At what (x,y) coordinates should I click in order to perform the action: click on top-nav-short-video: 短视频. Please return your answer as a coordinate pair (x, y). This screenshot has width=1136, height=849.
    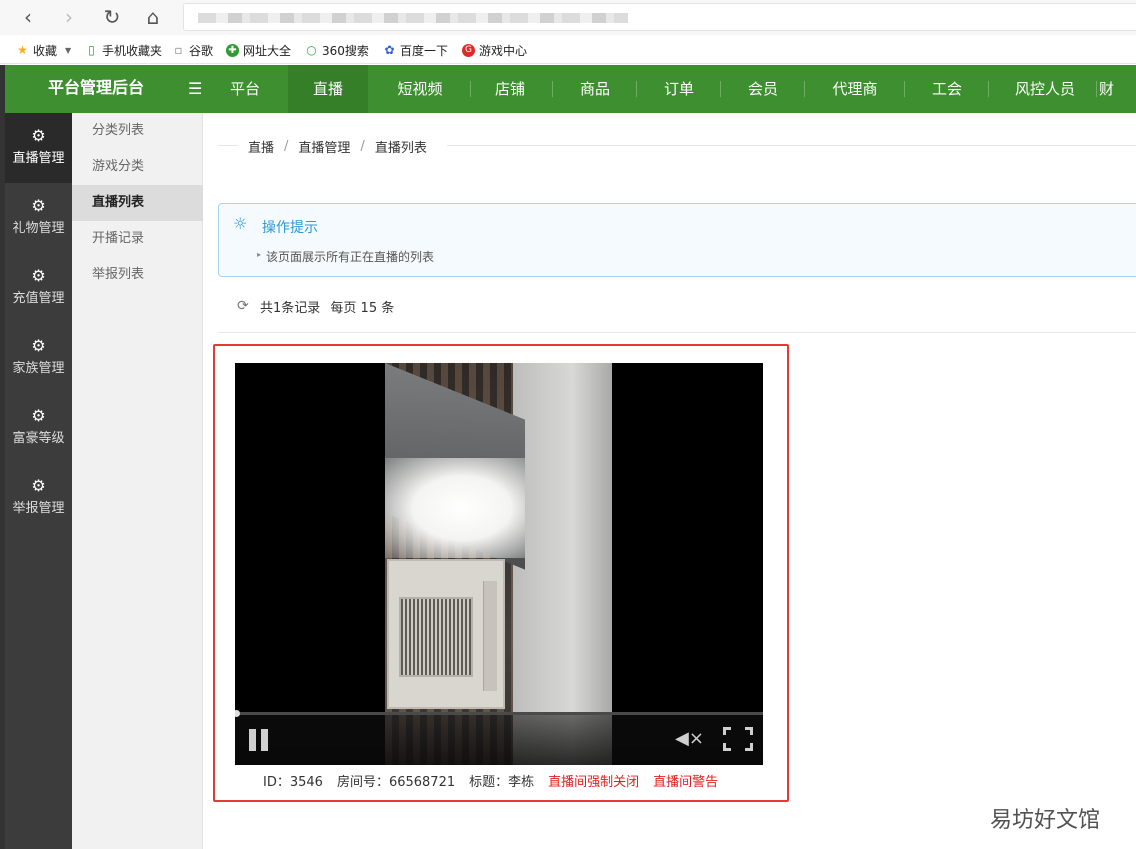
    Looking at the image, I should click on (420, 89).